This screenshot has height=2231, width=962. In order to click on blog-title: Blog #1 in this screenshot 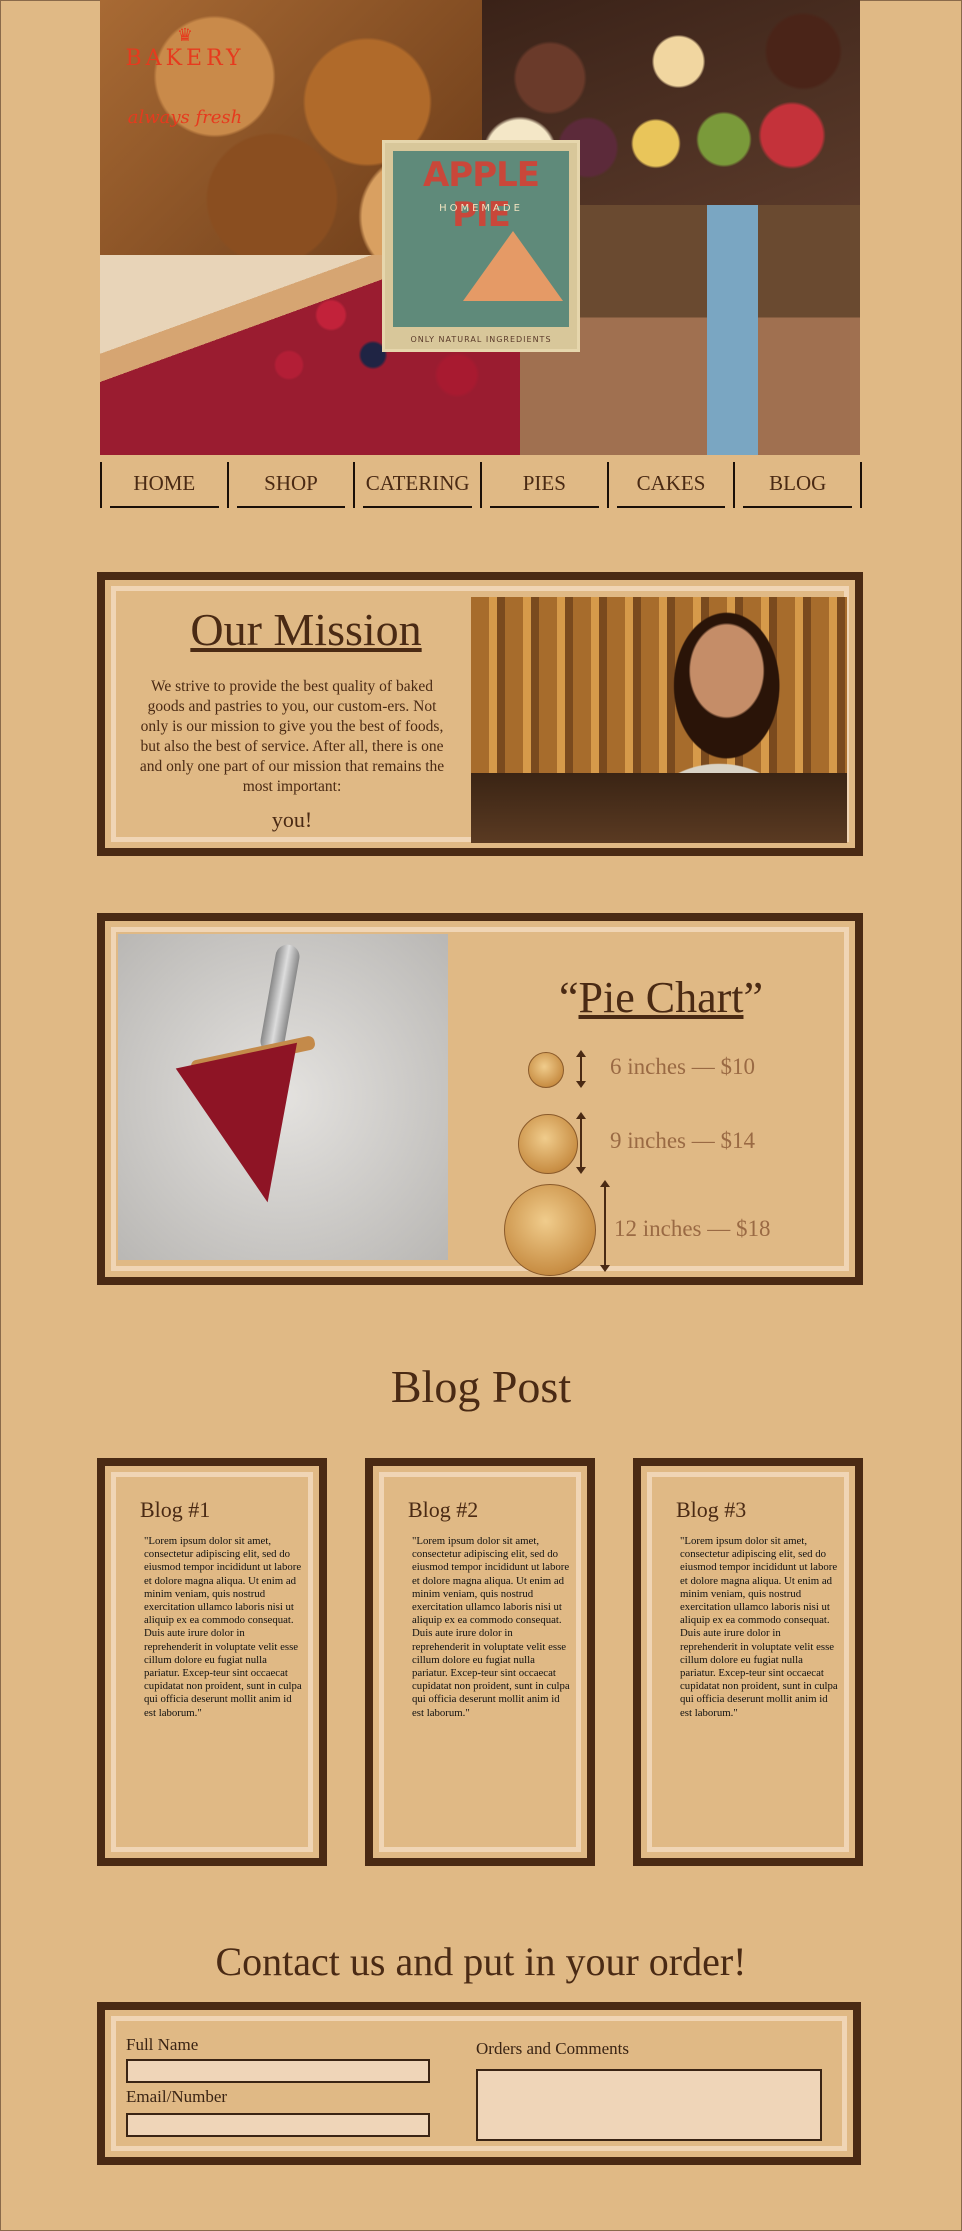, I will do `click(175, 1510)`.